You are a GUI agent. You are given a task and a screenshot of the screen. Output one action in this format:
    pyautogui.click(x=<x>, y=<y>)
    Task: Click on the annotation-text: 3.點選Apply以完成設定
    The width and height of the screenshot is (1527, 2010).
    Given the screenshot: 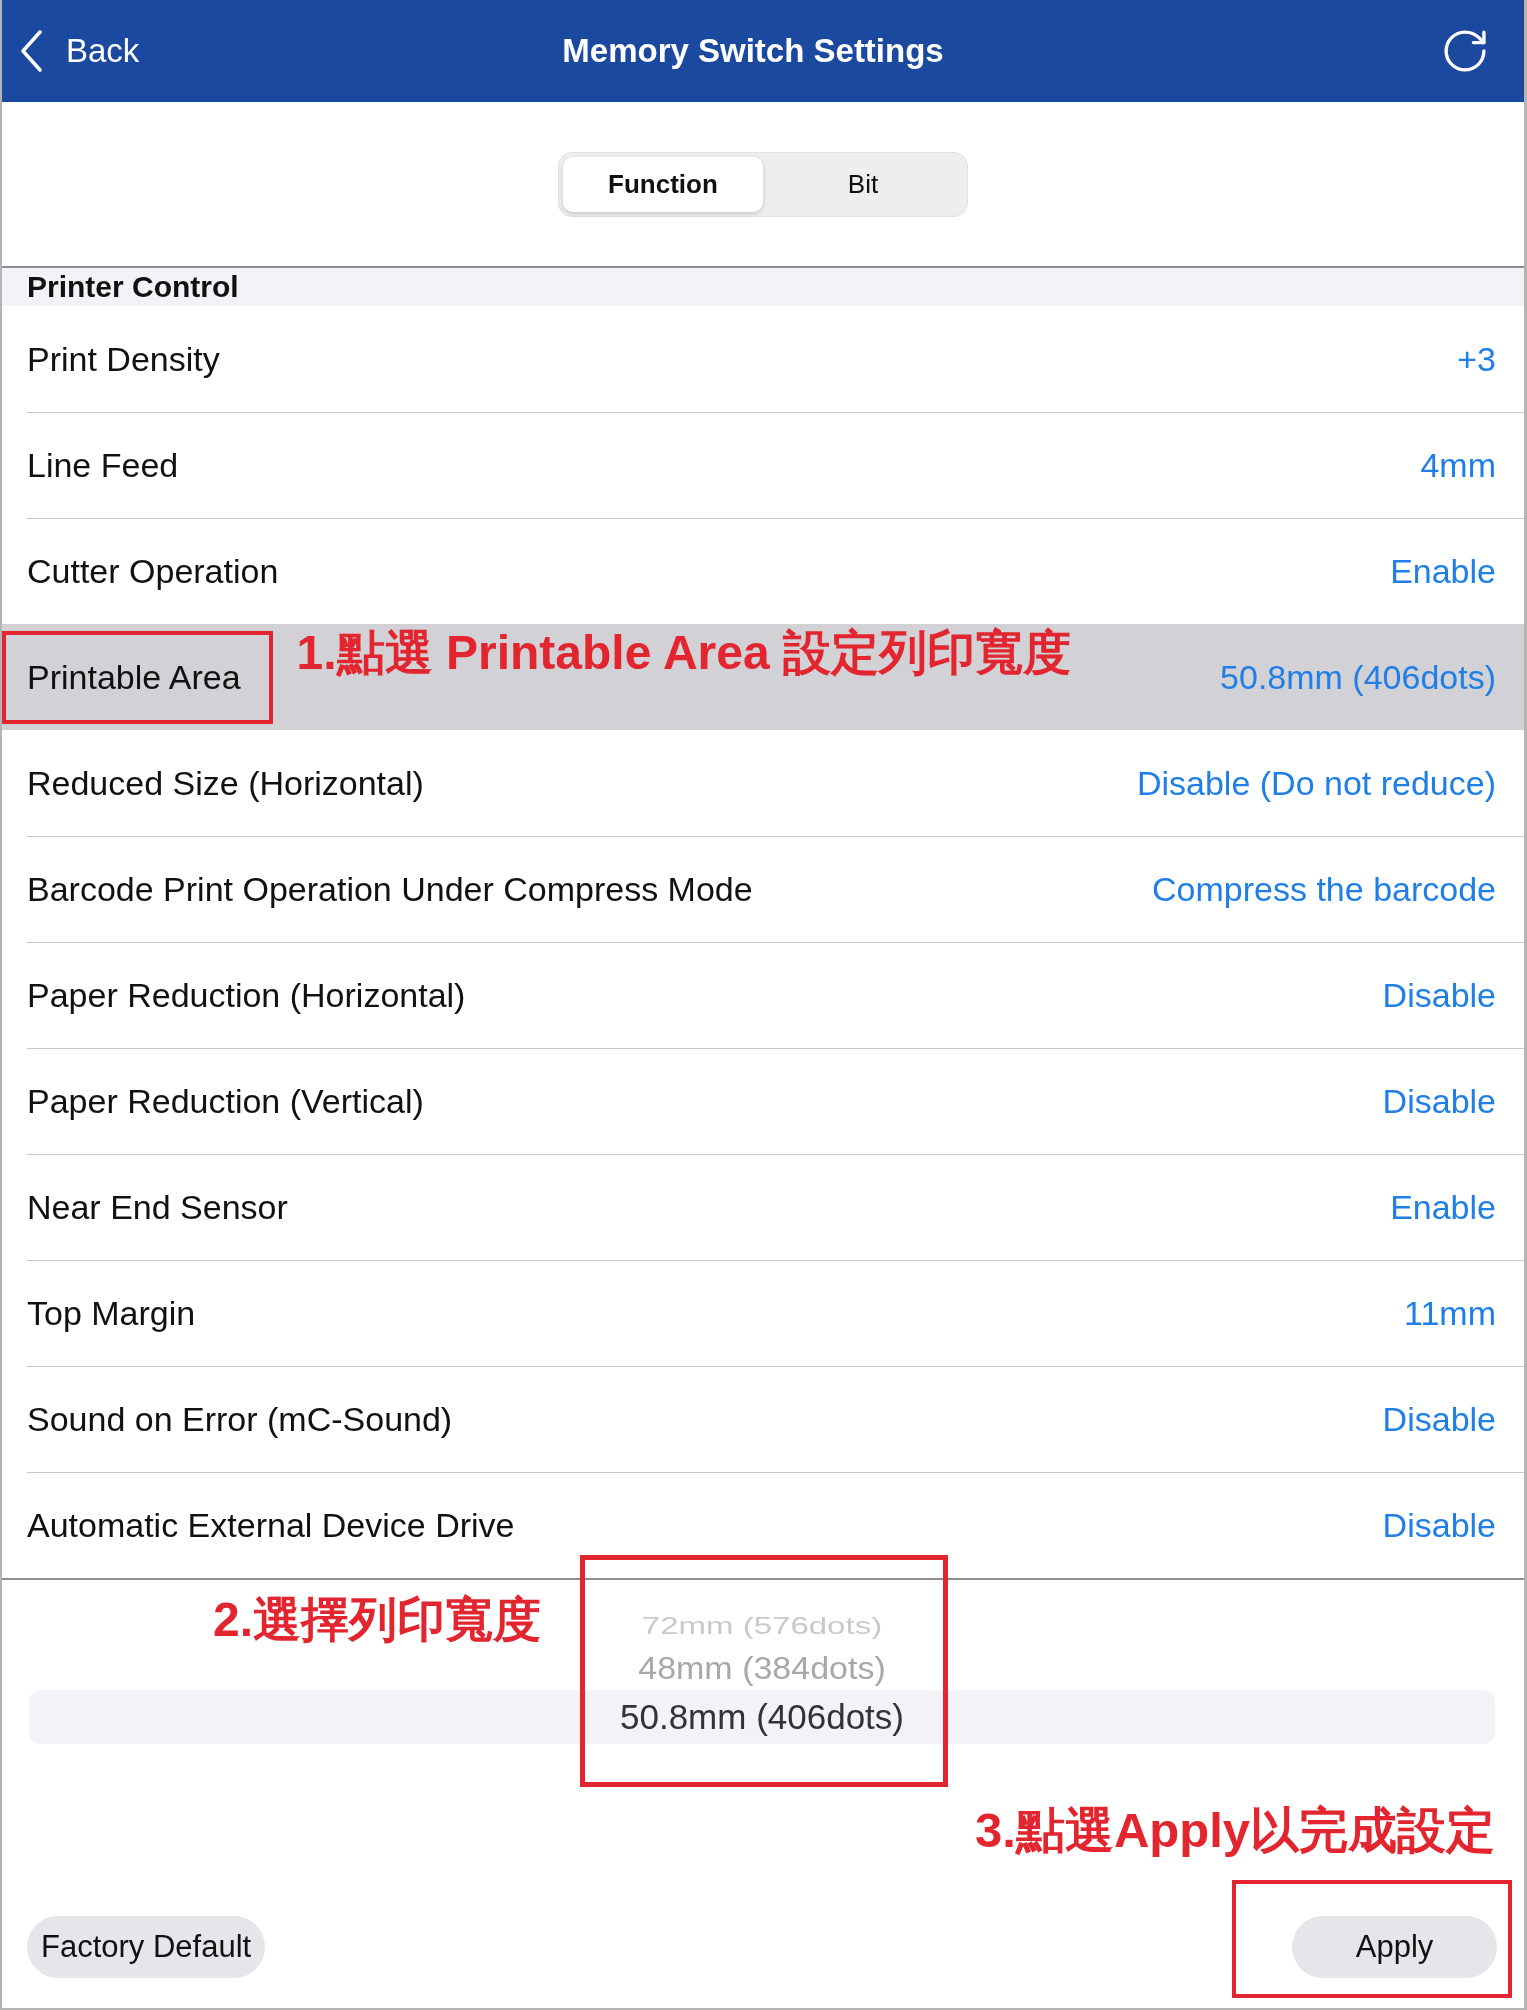 What is the action you would take?
    pyautogui.click(x=1235, y=1830)
    